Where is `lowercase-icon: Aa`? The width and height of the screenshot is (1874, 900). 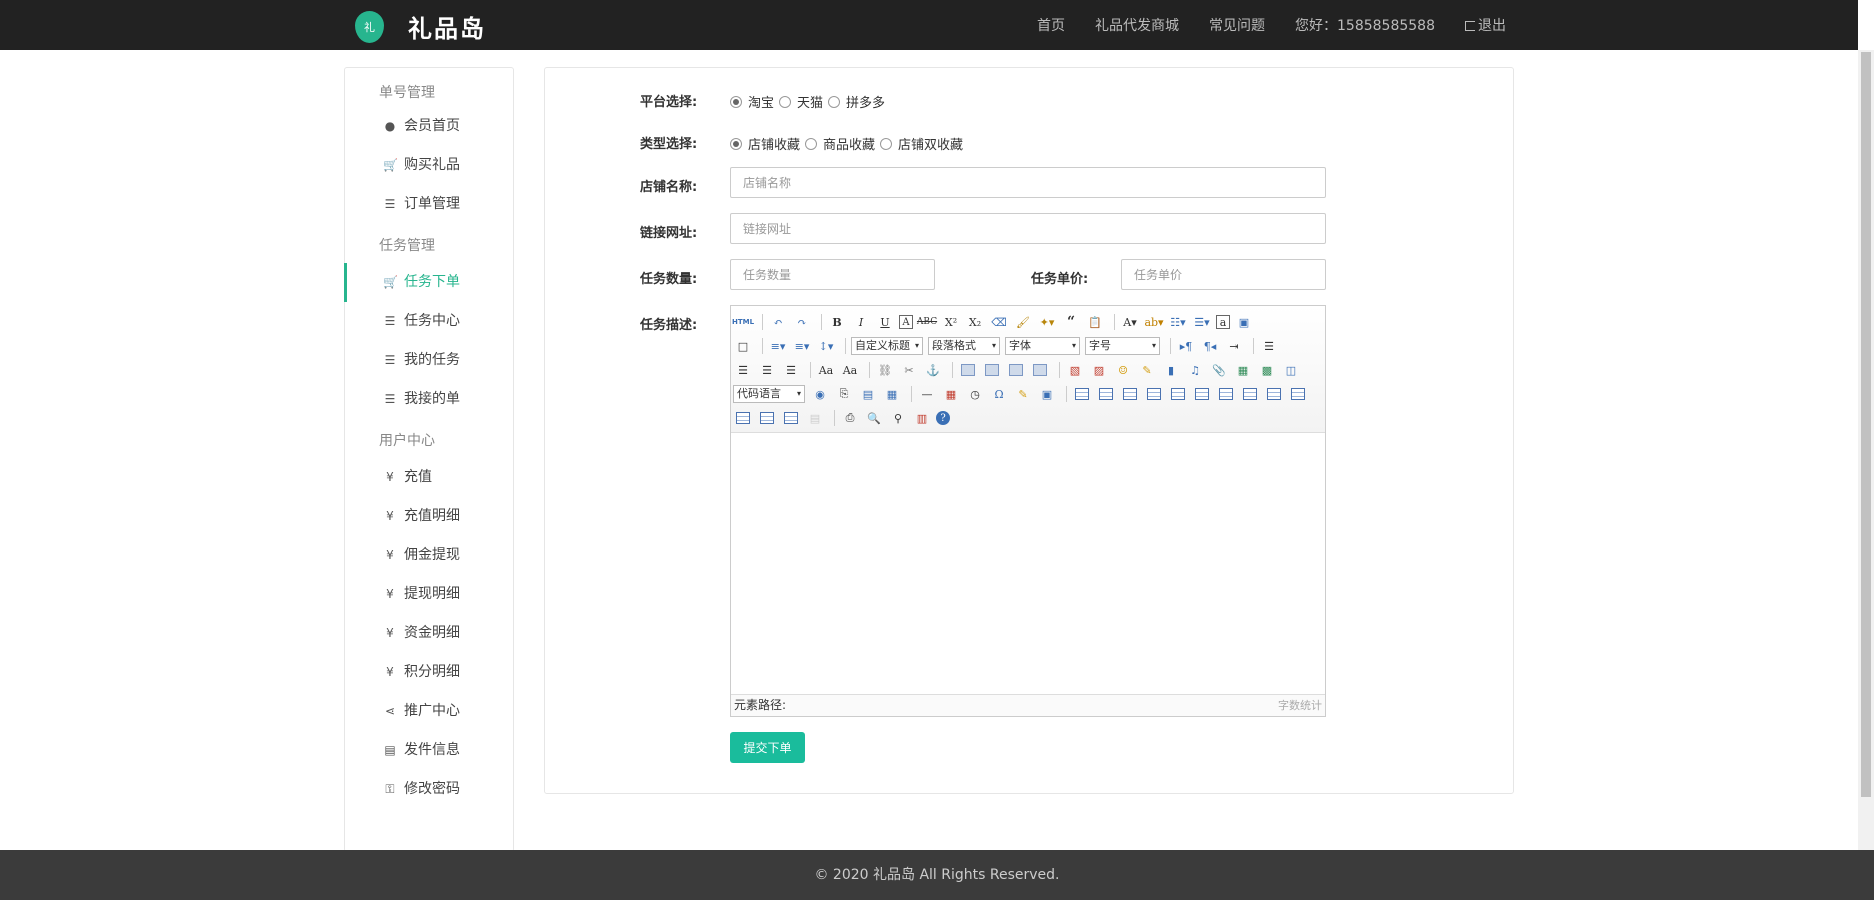 lowercase-icon: Aa is located at coordinates (850, 370).